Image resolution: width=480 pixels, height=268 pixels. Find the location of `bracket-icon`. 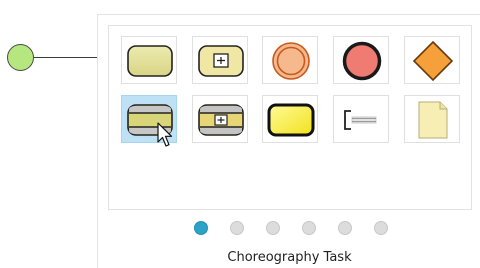

bracket-icon is located at coordinates (360, 120).